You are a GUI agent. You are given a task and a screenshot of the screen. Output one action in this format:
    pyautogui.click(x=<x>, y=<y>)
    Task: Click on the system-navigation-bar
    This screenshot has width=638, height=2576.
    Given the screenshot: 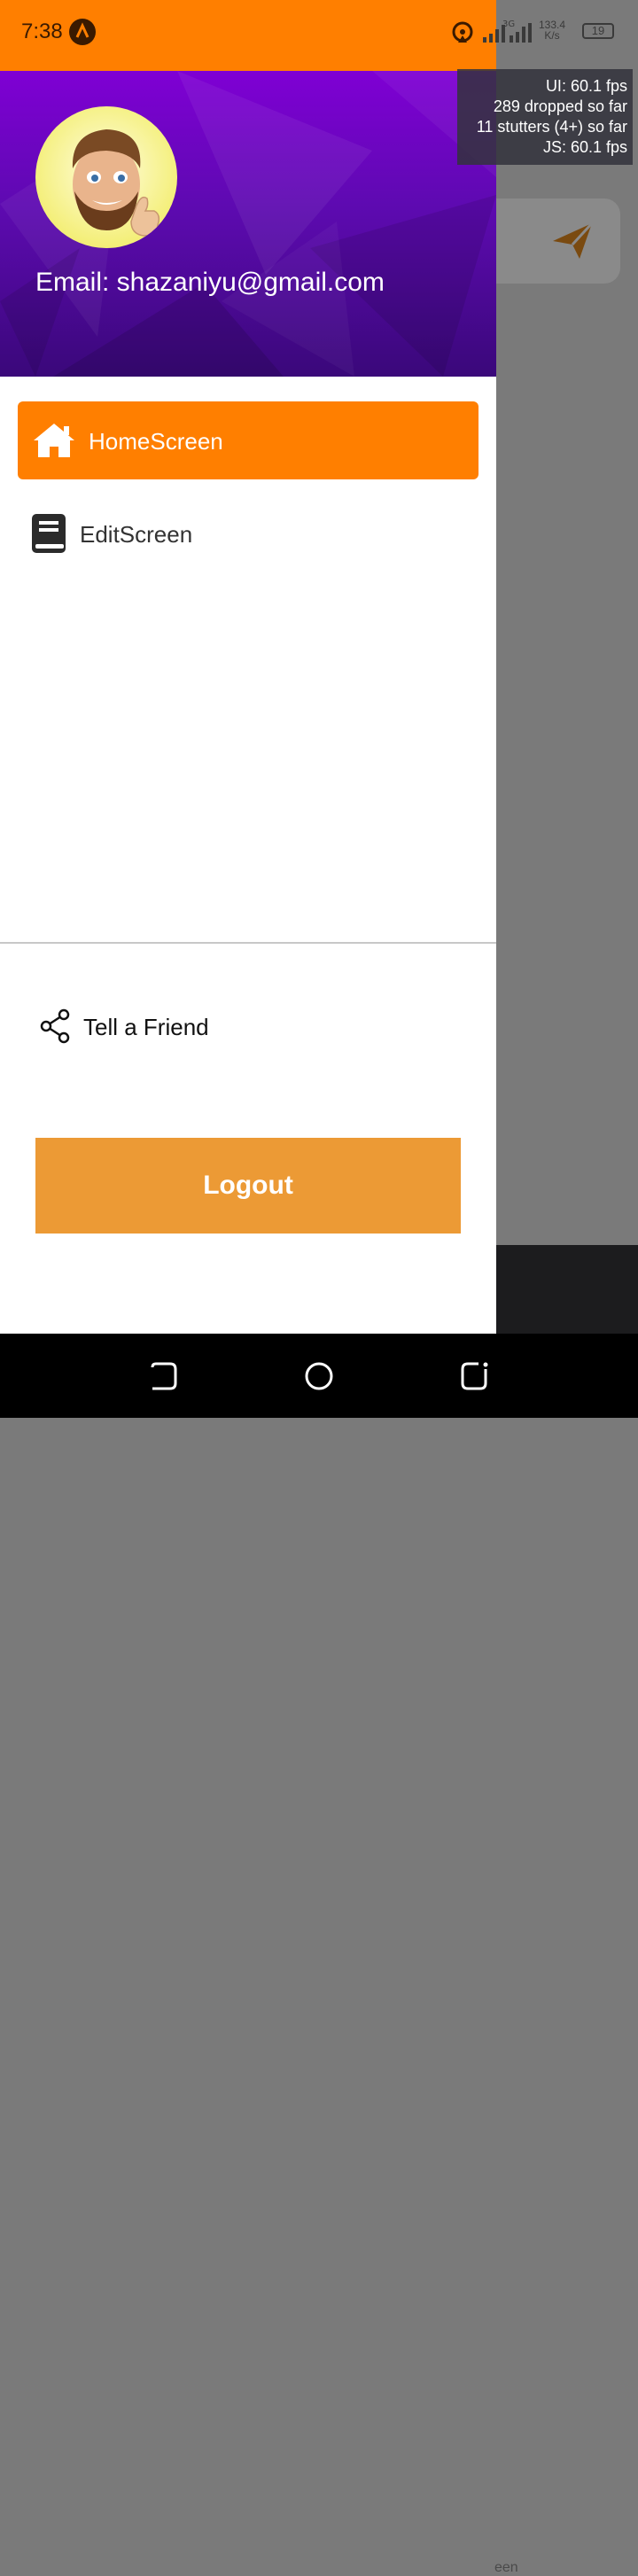 What is the action you would take?
    pyautogui.click(x=319, y=1376)
    